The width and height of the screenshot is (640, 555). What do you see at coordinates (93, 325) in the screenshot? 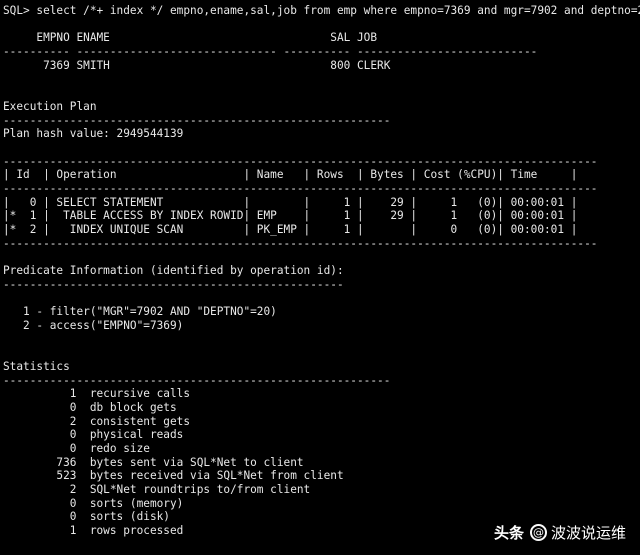
I see `terminal-line: 2 - access("EMPNO"=7369)` at bounding box center [93, 325].